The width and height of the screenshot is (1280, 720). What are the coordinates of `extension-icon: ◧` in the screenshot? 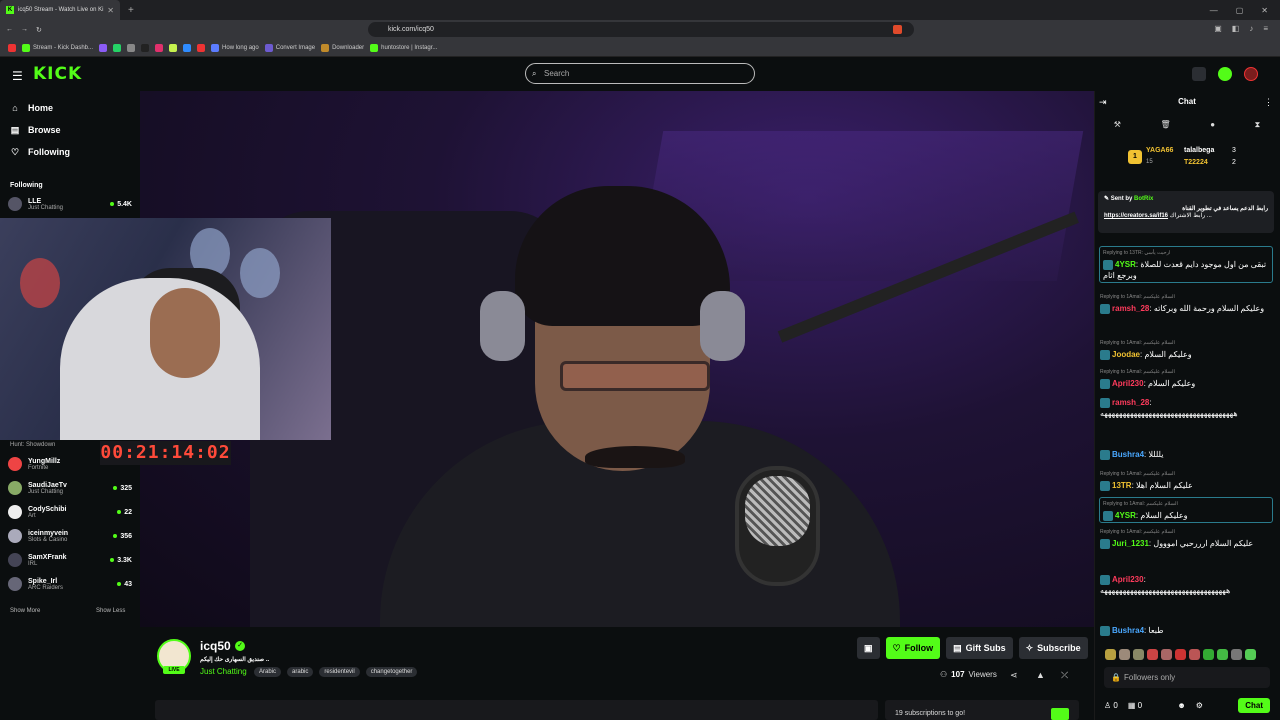 It's located at (1236, 28).